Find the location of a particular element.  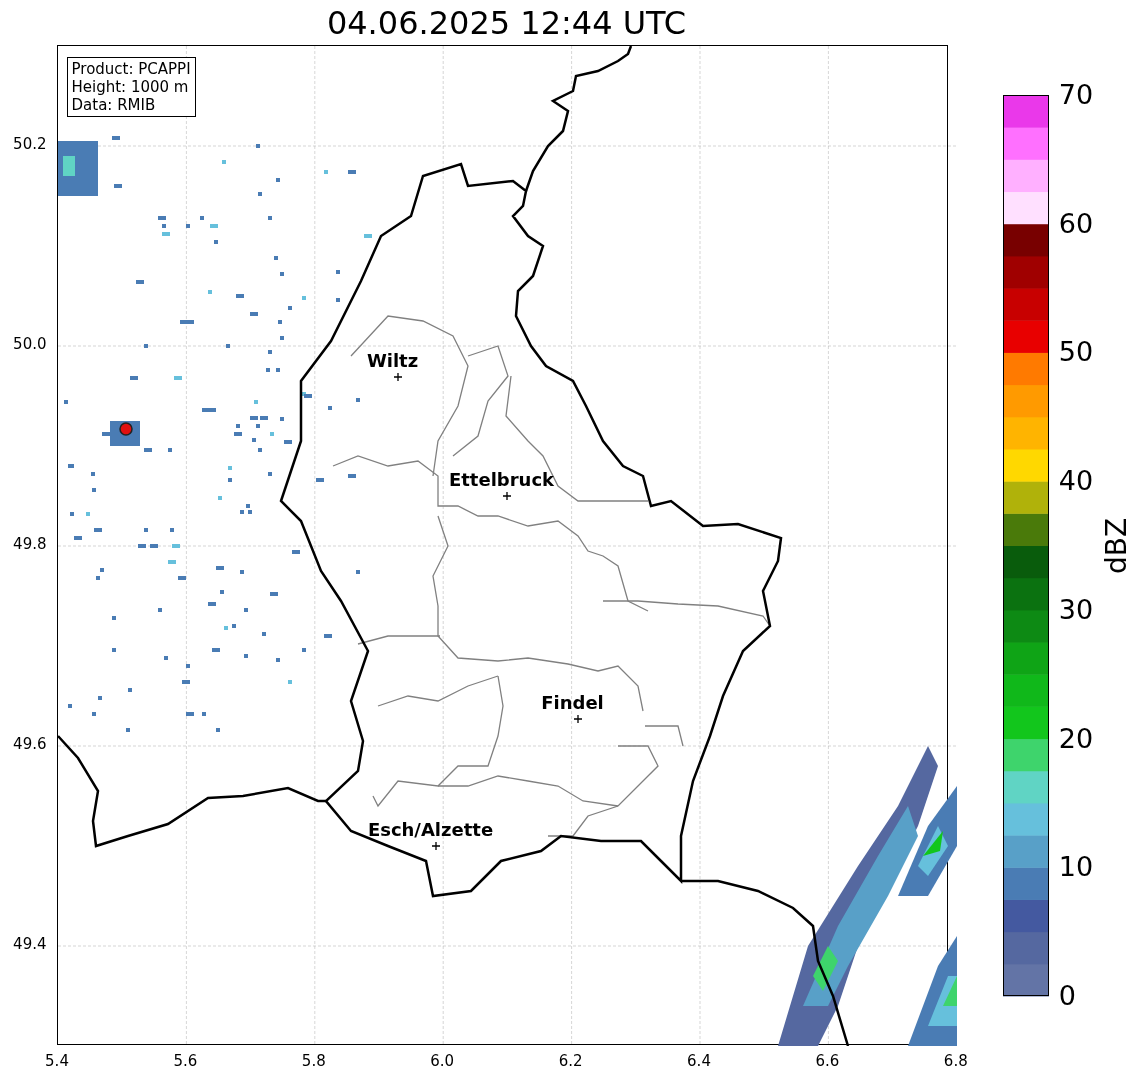

colorbar-tick-label: 30 is located at coordinates (1076, 609).